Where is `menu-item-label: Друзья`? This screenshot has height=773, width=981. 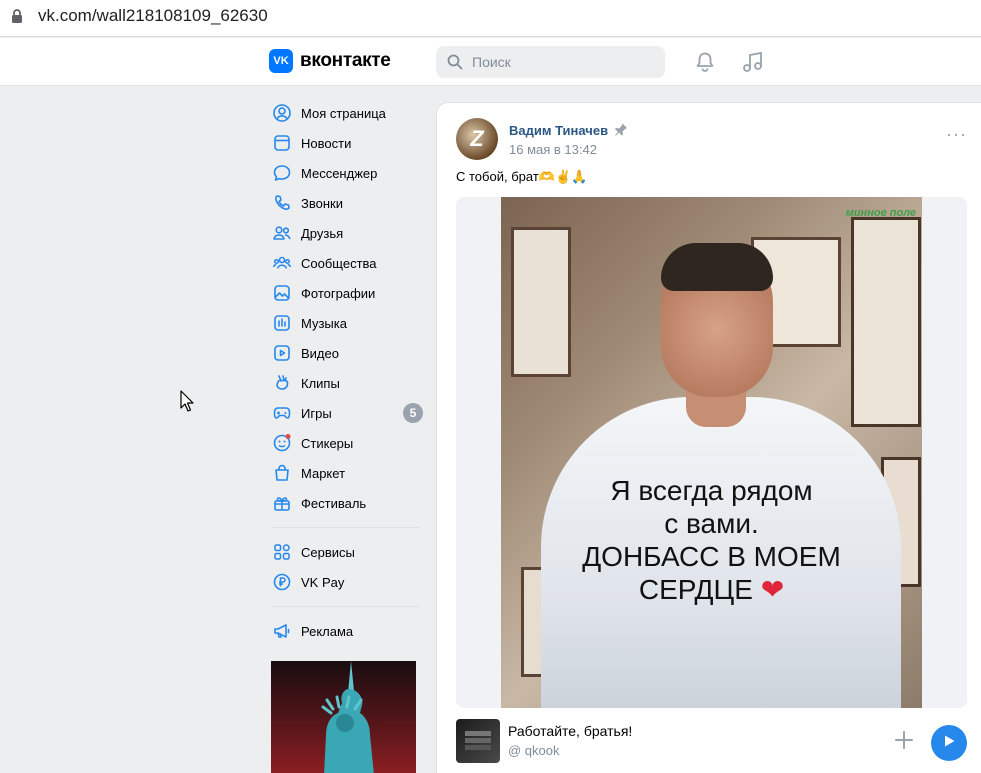
menu-item-label: Друзья is located at coordinates (322, 233).